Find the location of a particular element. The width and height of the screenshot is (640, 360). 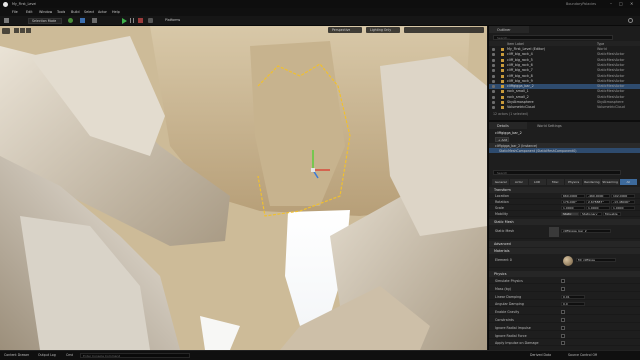

section-advanced: Advanced is located at coordinates (564, 244).